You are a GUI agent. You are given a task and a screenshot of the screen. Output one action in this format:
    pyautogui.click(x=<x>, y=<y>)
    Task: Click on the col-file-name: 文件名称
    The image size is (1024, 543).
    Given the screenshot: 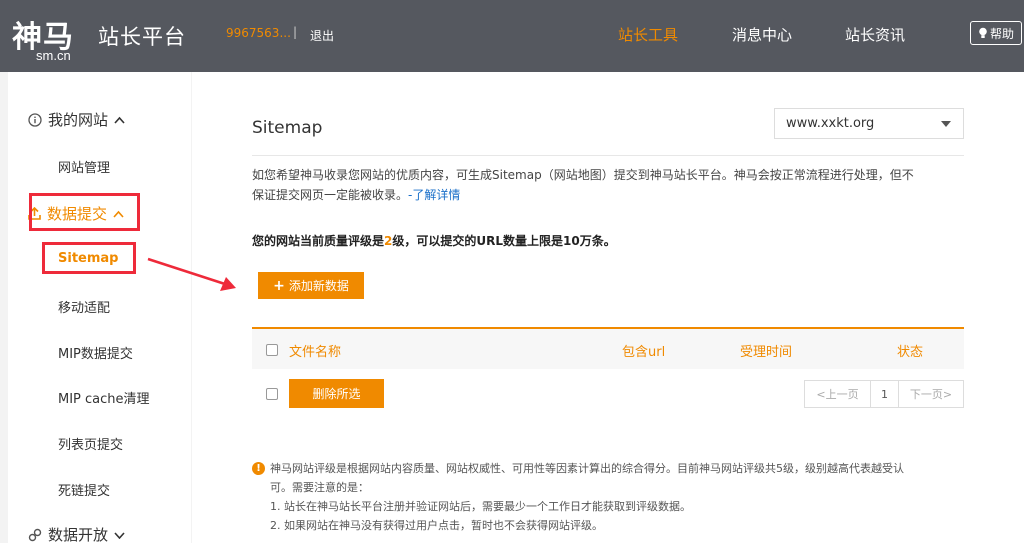 What is the action you would take?
    pyautogui.click(x=315, y=352)
    